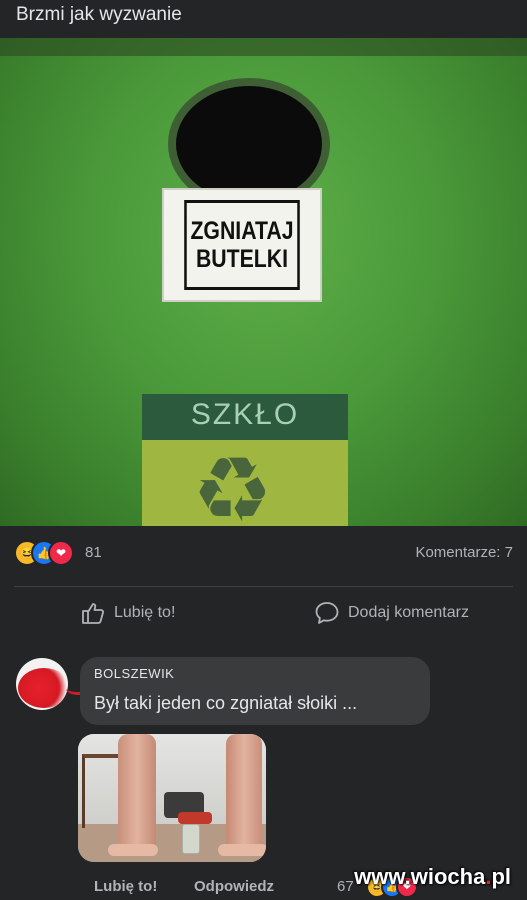 The width and height of the screenshot is (527, 900). Describe the element at coordinates (99, 14) in the screenshot. I see `post-title: Brzmi jak wyzwanie` at that location.